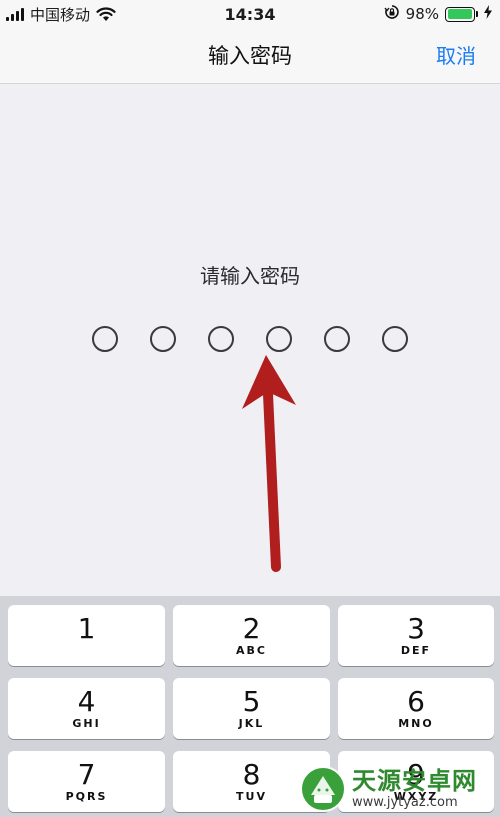  Describe the element at coordinates (86, 701) in the screenshot. I see `key-digit: 4` at that location.